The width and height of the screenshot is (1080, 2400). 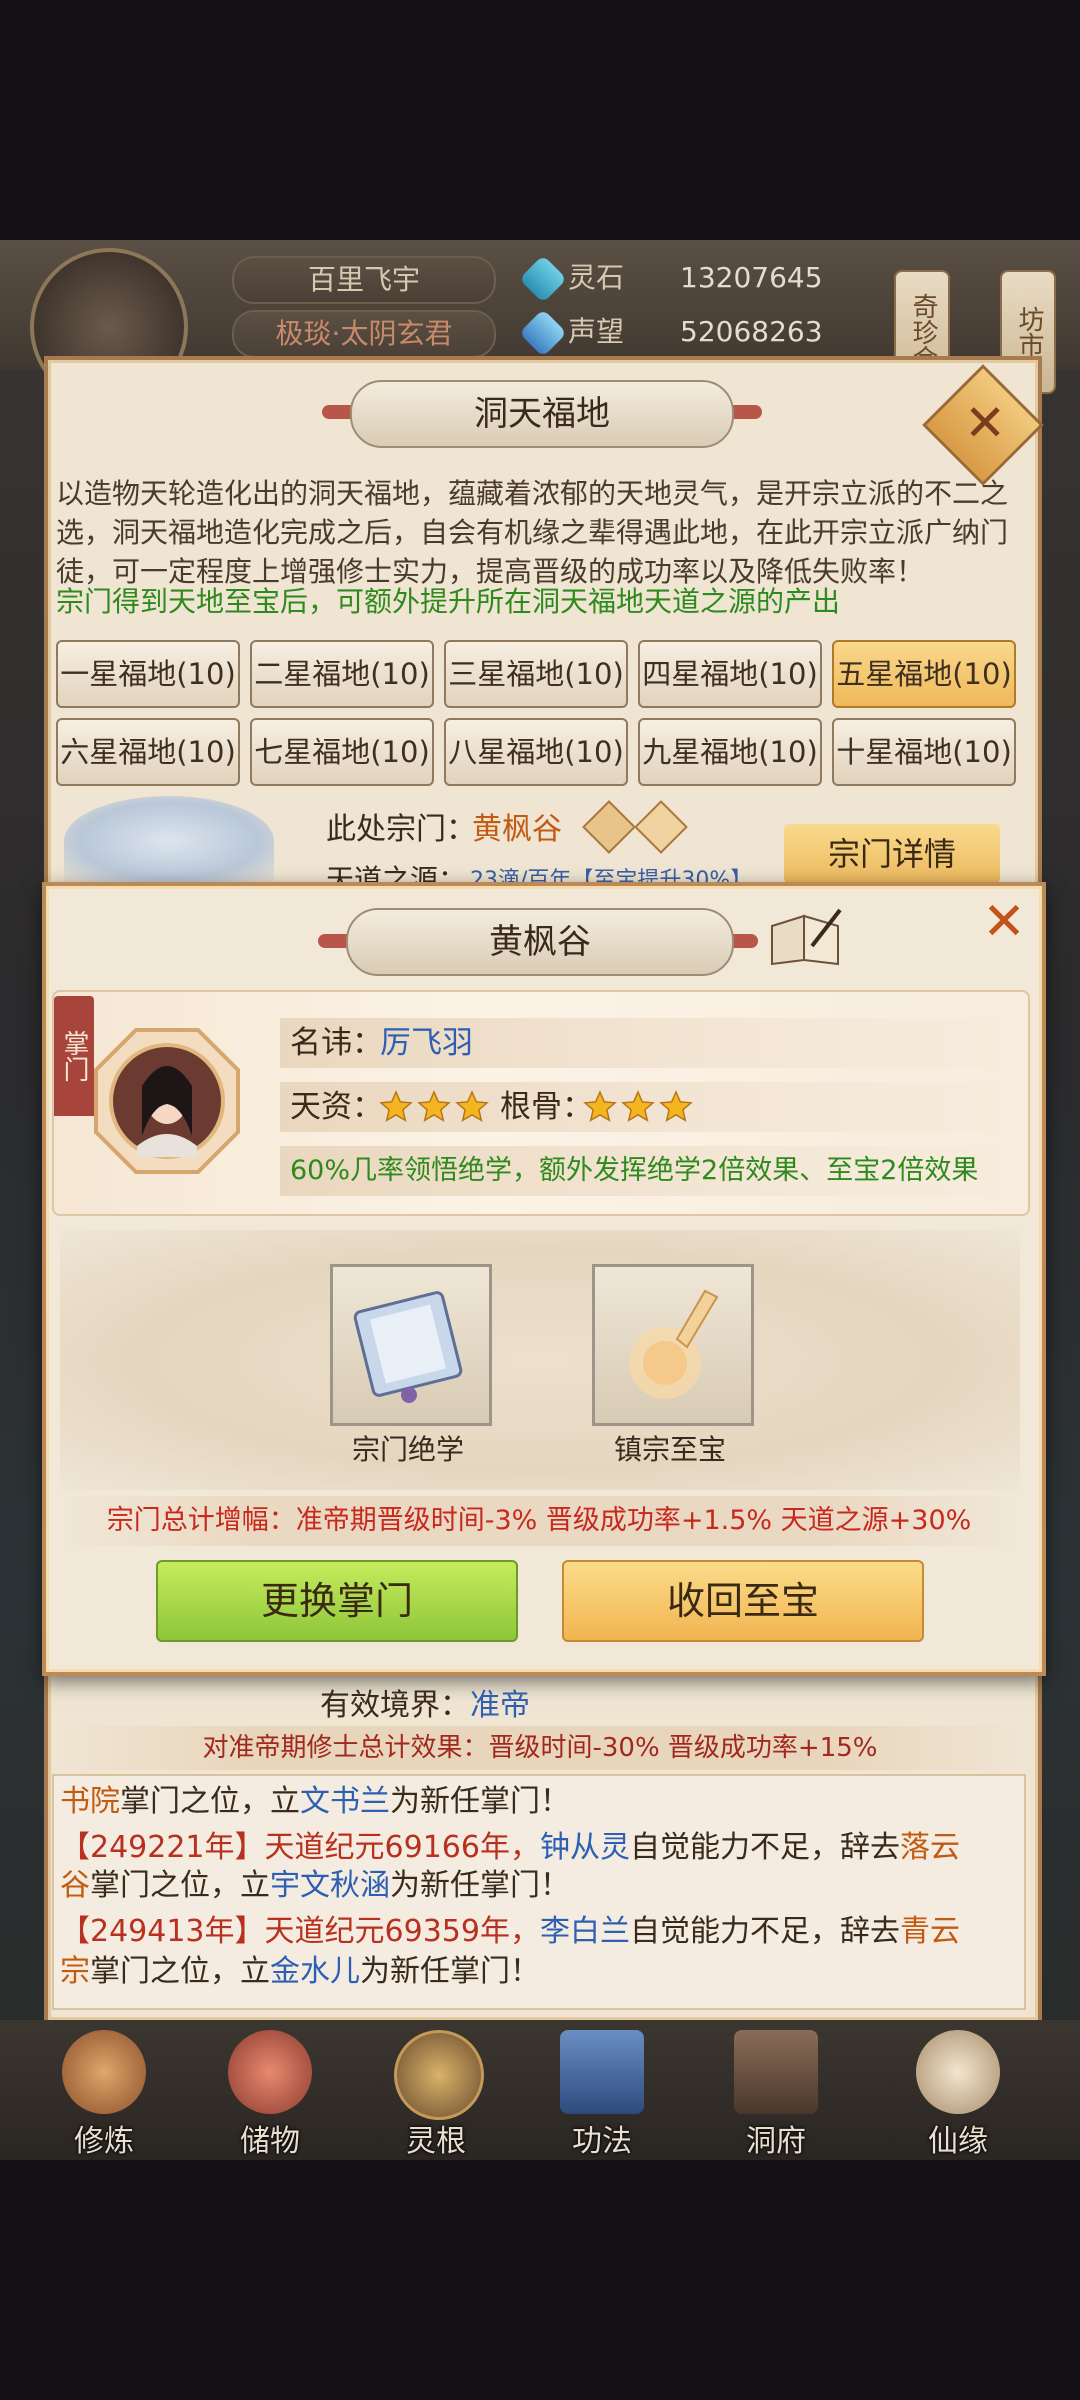 I want to click on log-line: 谷掌门之位，立宇文秋涵为新任掌门！, so click(x=540, y=1886).